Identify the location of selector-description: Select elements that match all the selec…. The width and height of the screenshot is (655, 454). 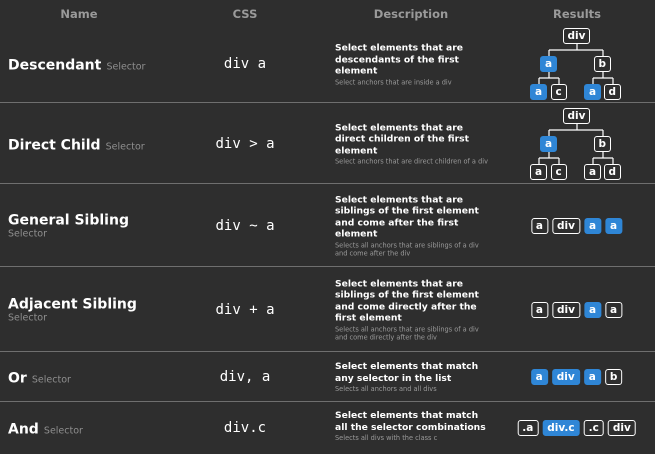
(410, 426).